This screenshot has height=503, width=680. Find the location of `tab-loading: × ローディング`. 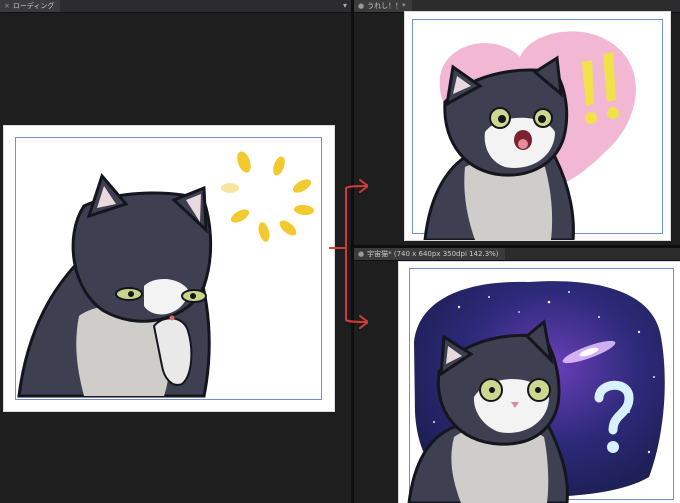

tab-loading: × ローディング is located at coordinates (30, 6).